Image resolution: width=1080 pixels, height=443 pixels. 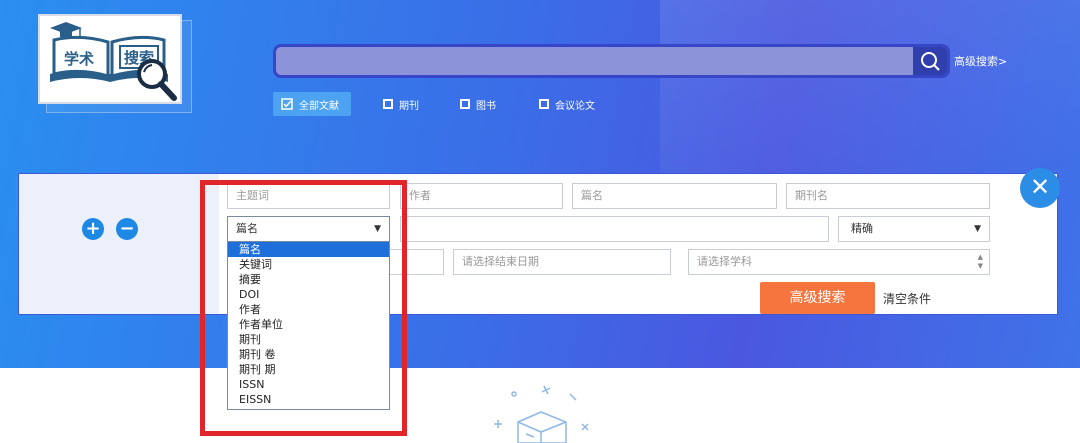 What do you see at coordinates (308, 196) in the screenshot?
I see `subject-term-field: 主题词` at bounding box center [308, 196].